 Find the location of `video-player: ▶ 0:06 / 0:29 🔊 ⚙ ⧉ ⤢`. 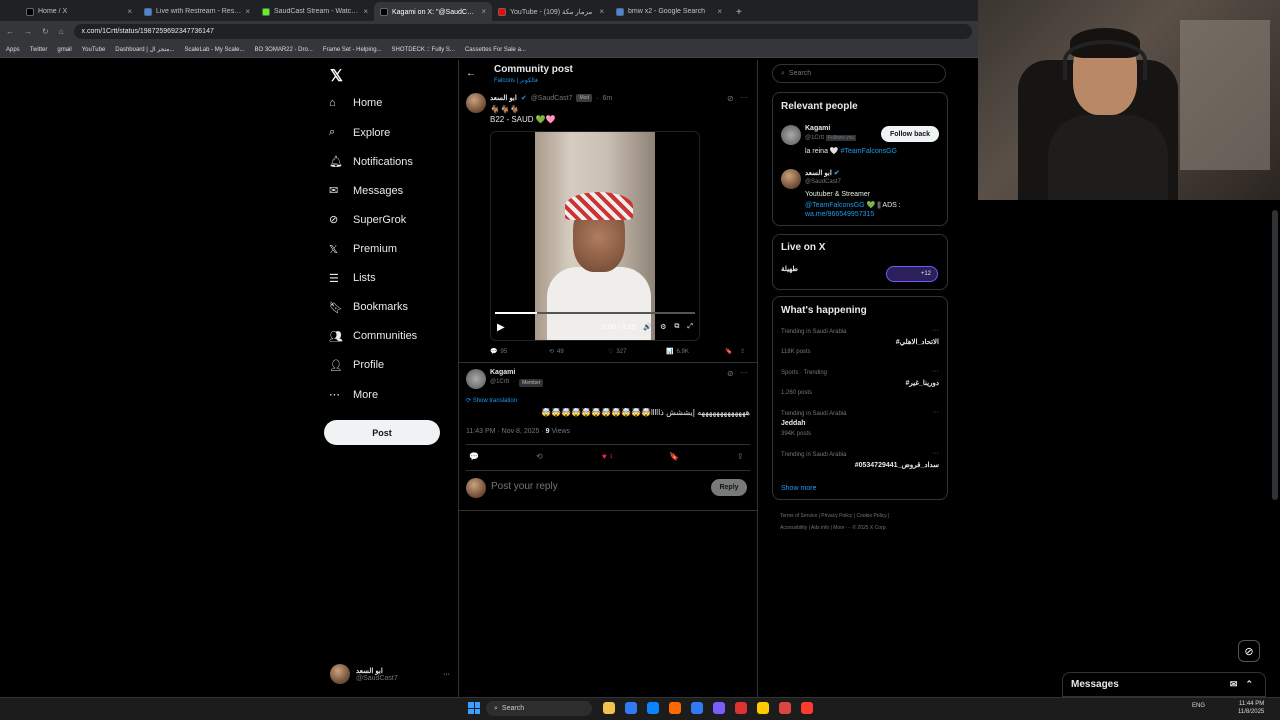

video-player: ▶ 0:06 / 0:29 🔊 ⚙ ⧉ ⤢ is located at coordinates (595, 236).